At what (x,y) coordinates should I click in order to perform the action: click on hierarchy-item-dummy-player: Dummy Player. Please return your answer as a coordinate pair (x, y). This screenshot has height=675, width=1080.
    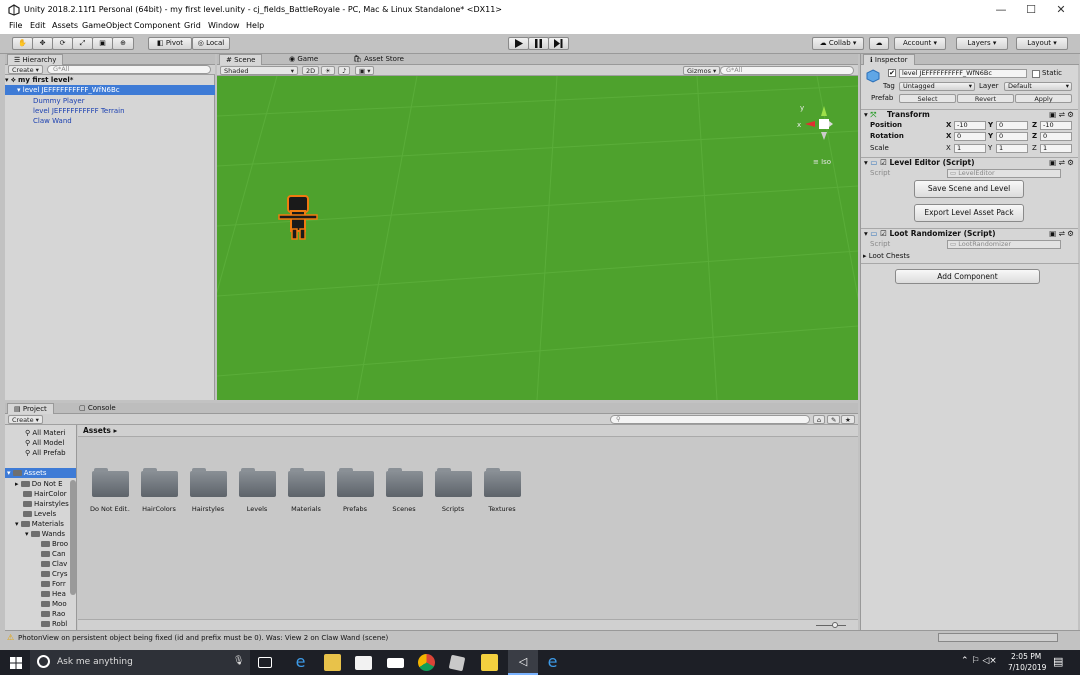
    Looking at the image, I should click on (110, 101).